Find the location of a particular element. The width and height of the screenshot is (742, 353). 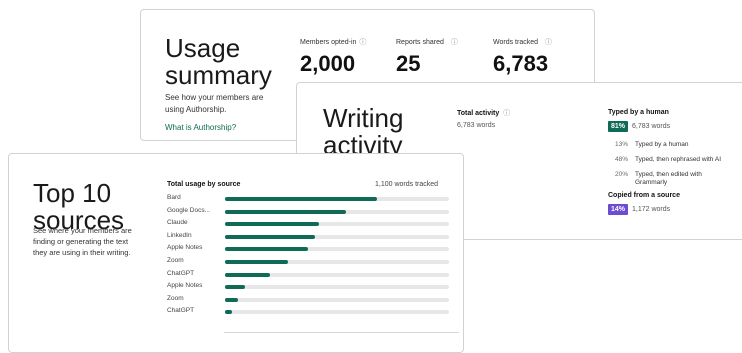

breakdown-row: 20% Typed, then edited with Grammarly is located at coordinates (672, 179).